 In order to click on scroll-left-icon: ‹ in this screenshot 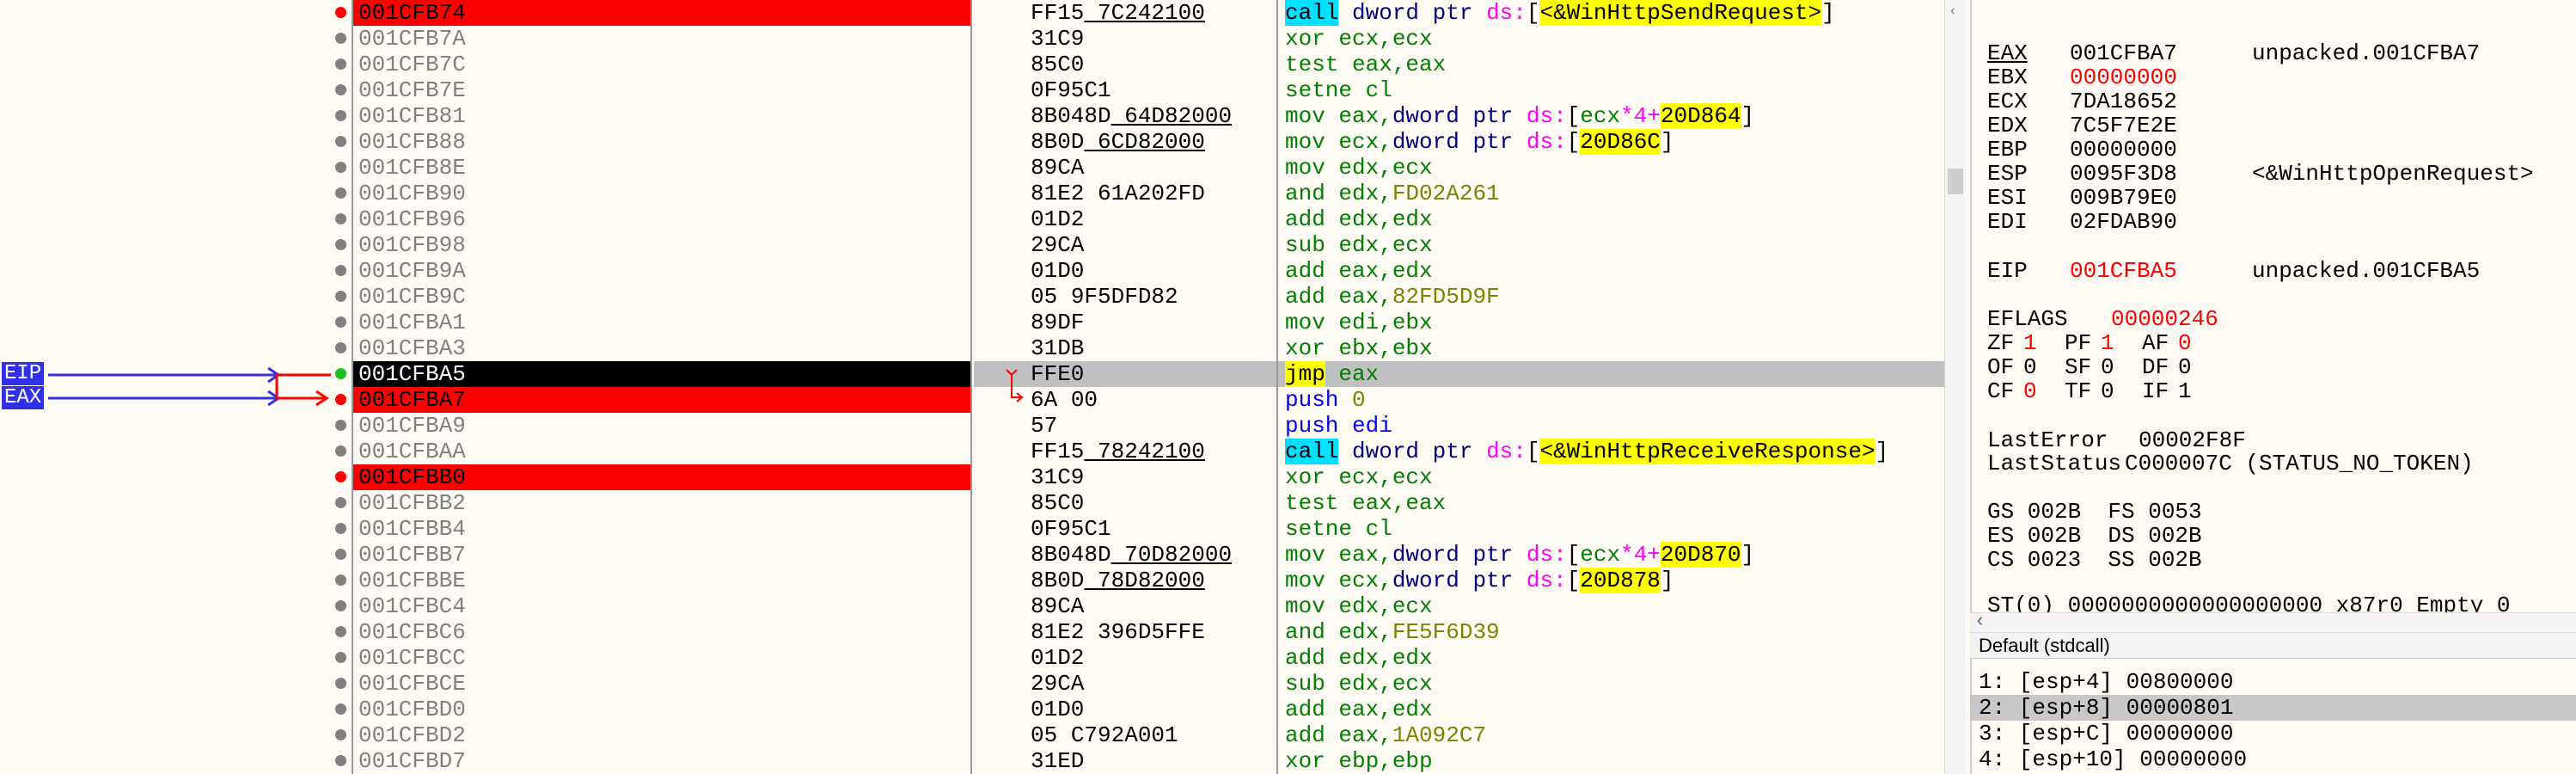, I will do `click(1980, 621)`.